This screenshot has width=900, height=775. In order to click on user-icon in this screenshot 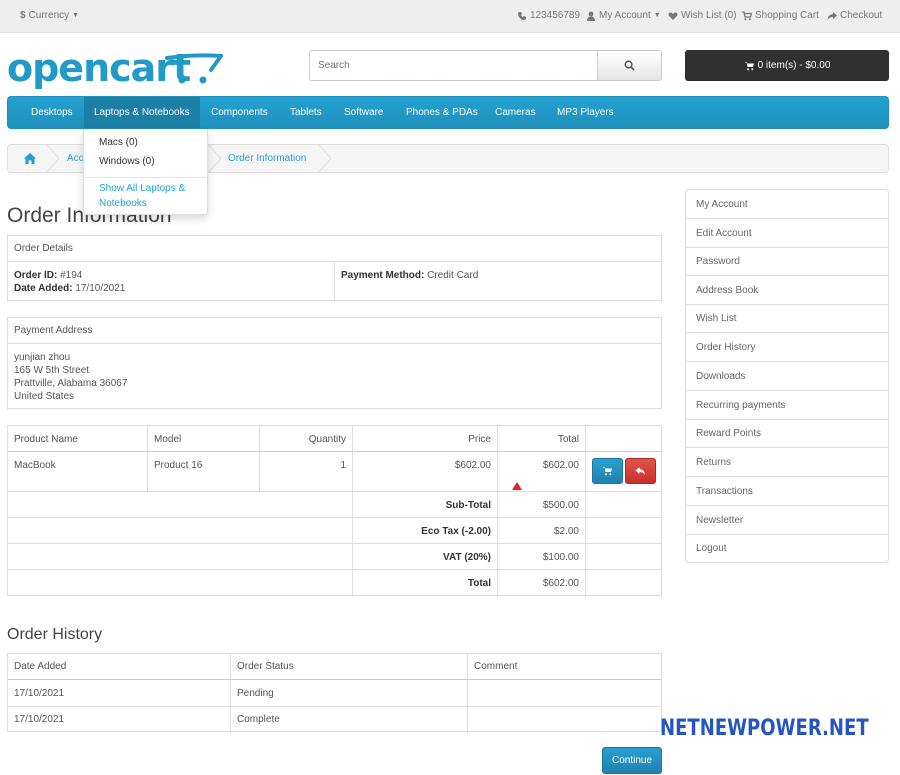, I will do `click(591, 16)`.